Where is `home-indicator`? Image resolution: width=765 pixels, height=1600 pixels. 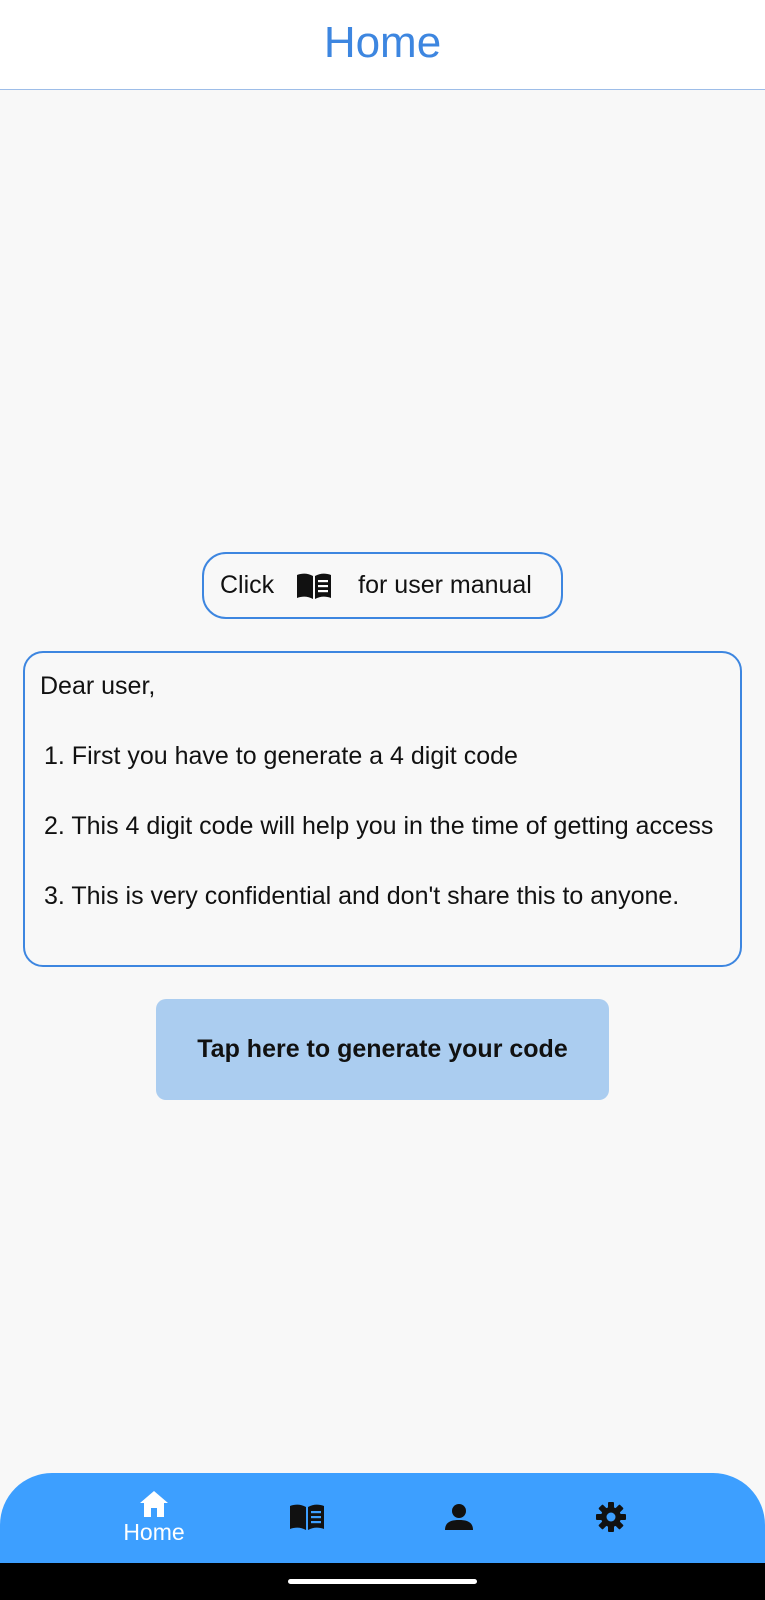
home-indicator is located at coordinates (382, 1581).